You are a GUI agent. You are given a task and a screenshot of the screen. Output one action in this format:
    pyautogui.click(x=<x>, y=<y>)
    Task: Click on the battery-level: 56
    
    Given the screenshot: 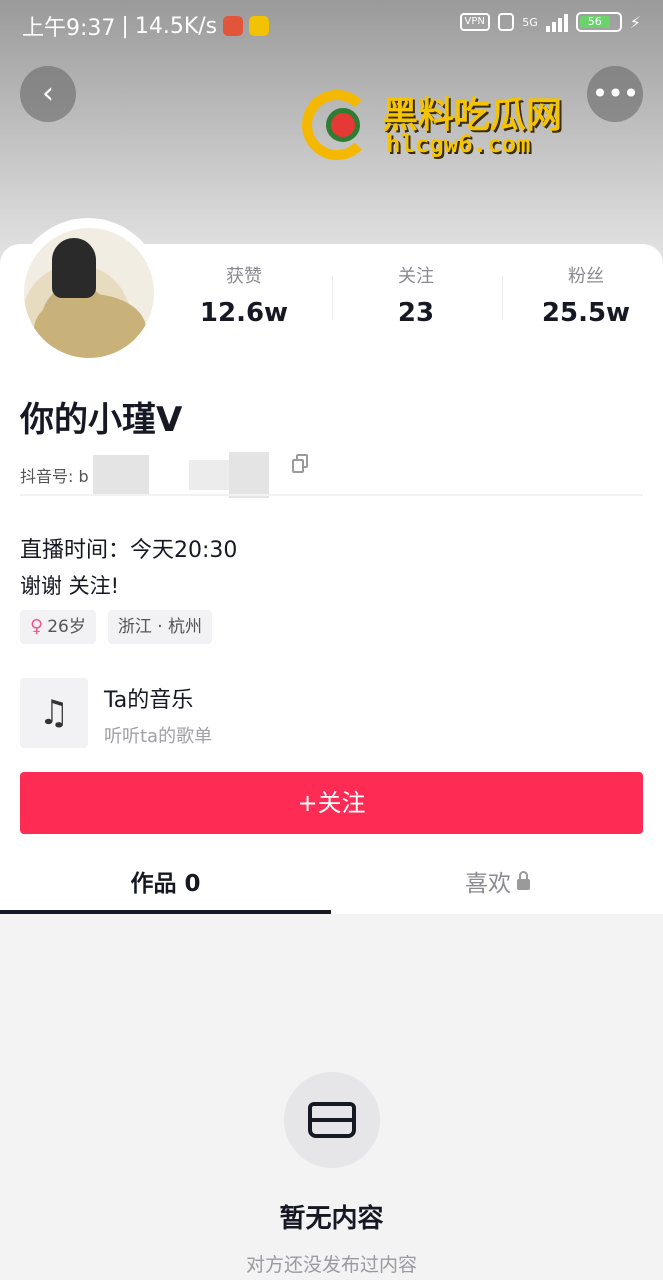 What is the action you would take?
    pyautogui.click(x=594, y=22)
    